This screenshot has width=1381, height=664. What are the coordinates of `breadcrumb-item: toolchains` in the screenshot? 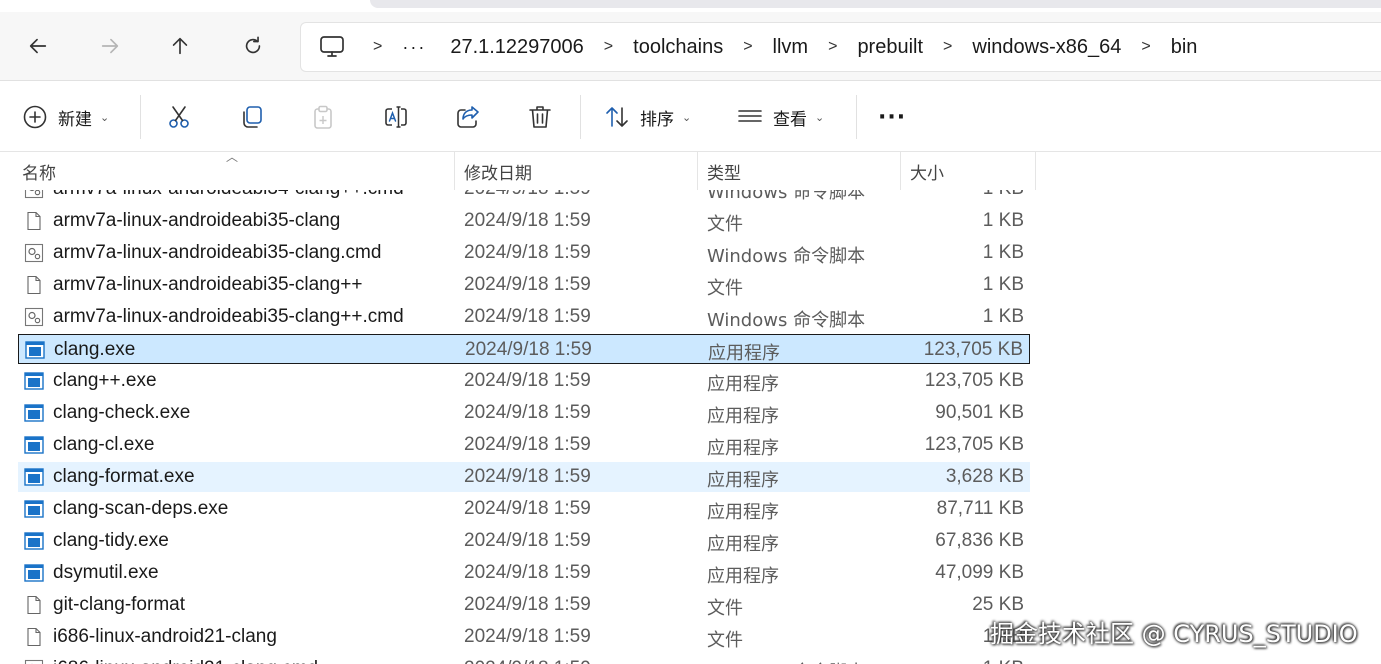 It's located at (678, 47).